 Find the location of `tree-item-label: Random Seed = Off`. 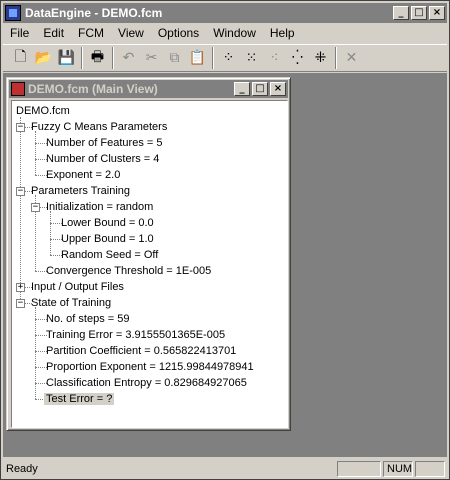

tree-item-label: Random Seed = Off is located at coordinates (110, 255).